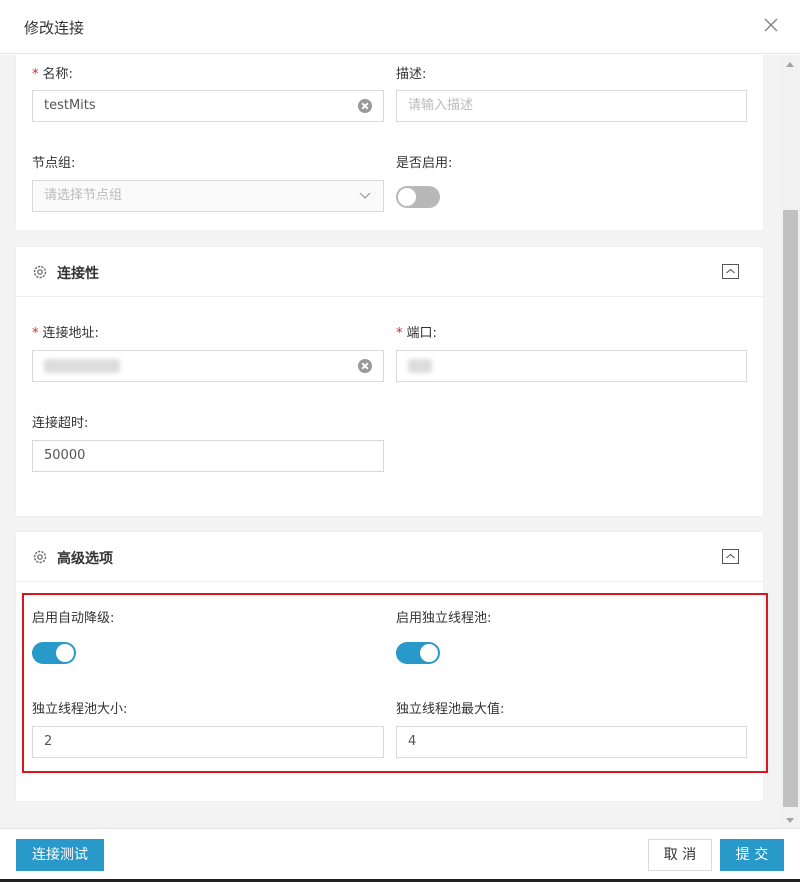 The image size is (800, 882). Describe the element at coordinates (771, 25) in the screenshot. I see `close-icon` at that location.